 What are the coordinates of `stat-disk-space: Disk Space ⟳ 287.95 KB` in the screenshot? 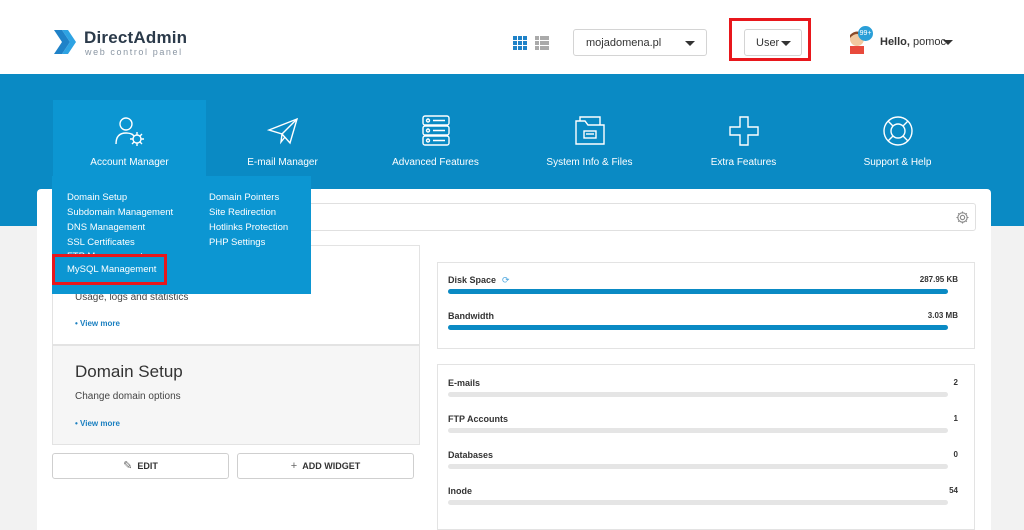 It's located at (703, 285).